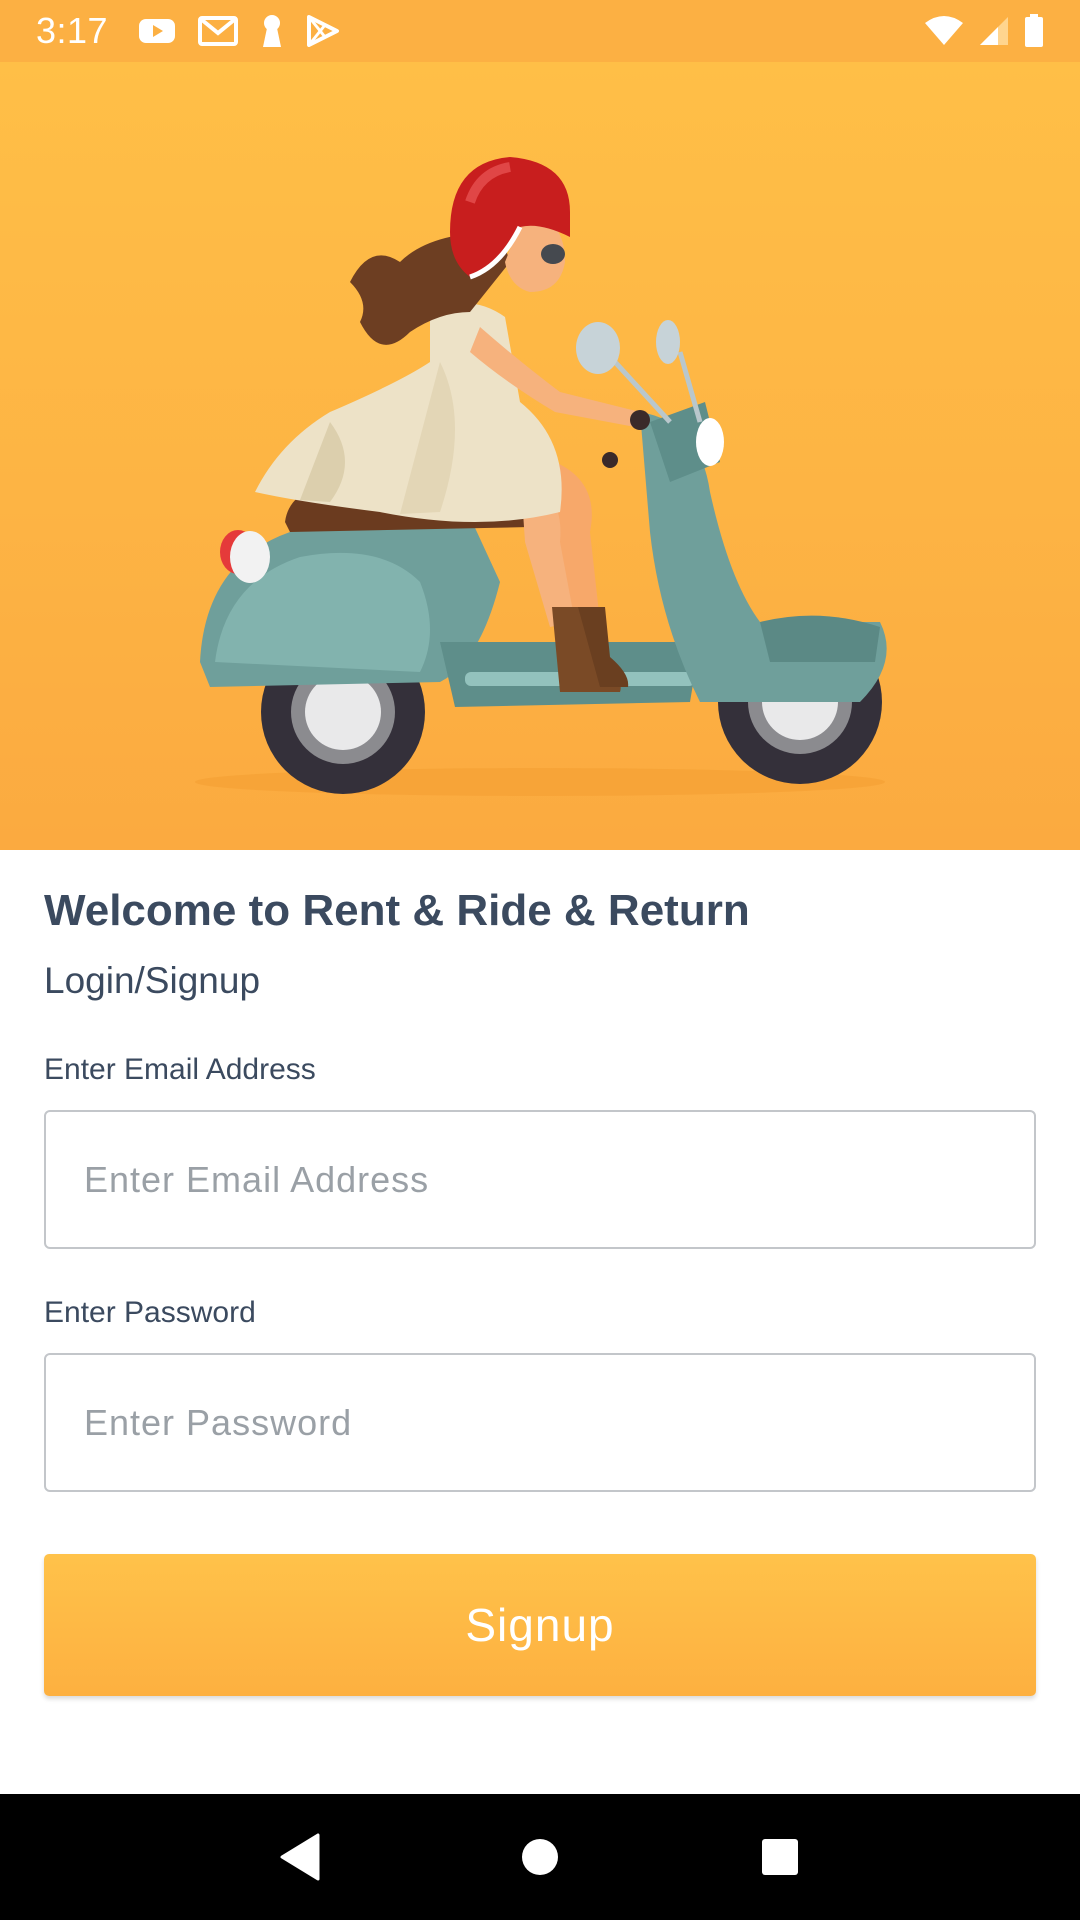 The image size is (1080, 1920). Describe the element at coordinates (300, 1857) in the screenshot. I see `back-icon` at that location.